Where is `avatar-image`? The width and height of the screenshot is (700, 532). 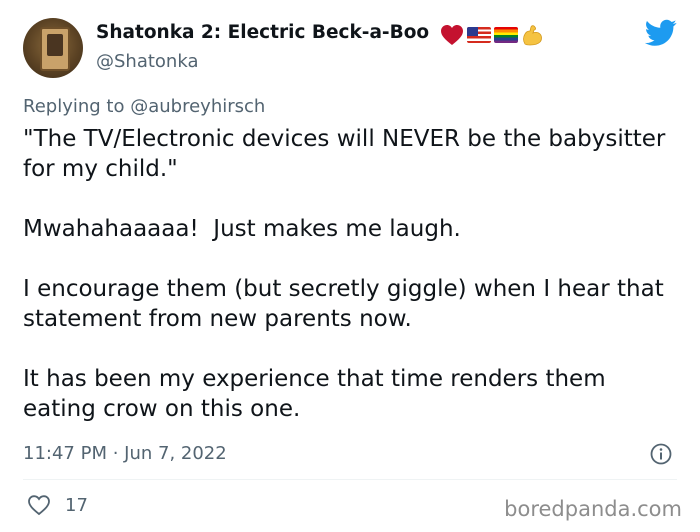
avatar-image is located at coordinates (55, 49).